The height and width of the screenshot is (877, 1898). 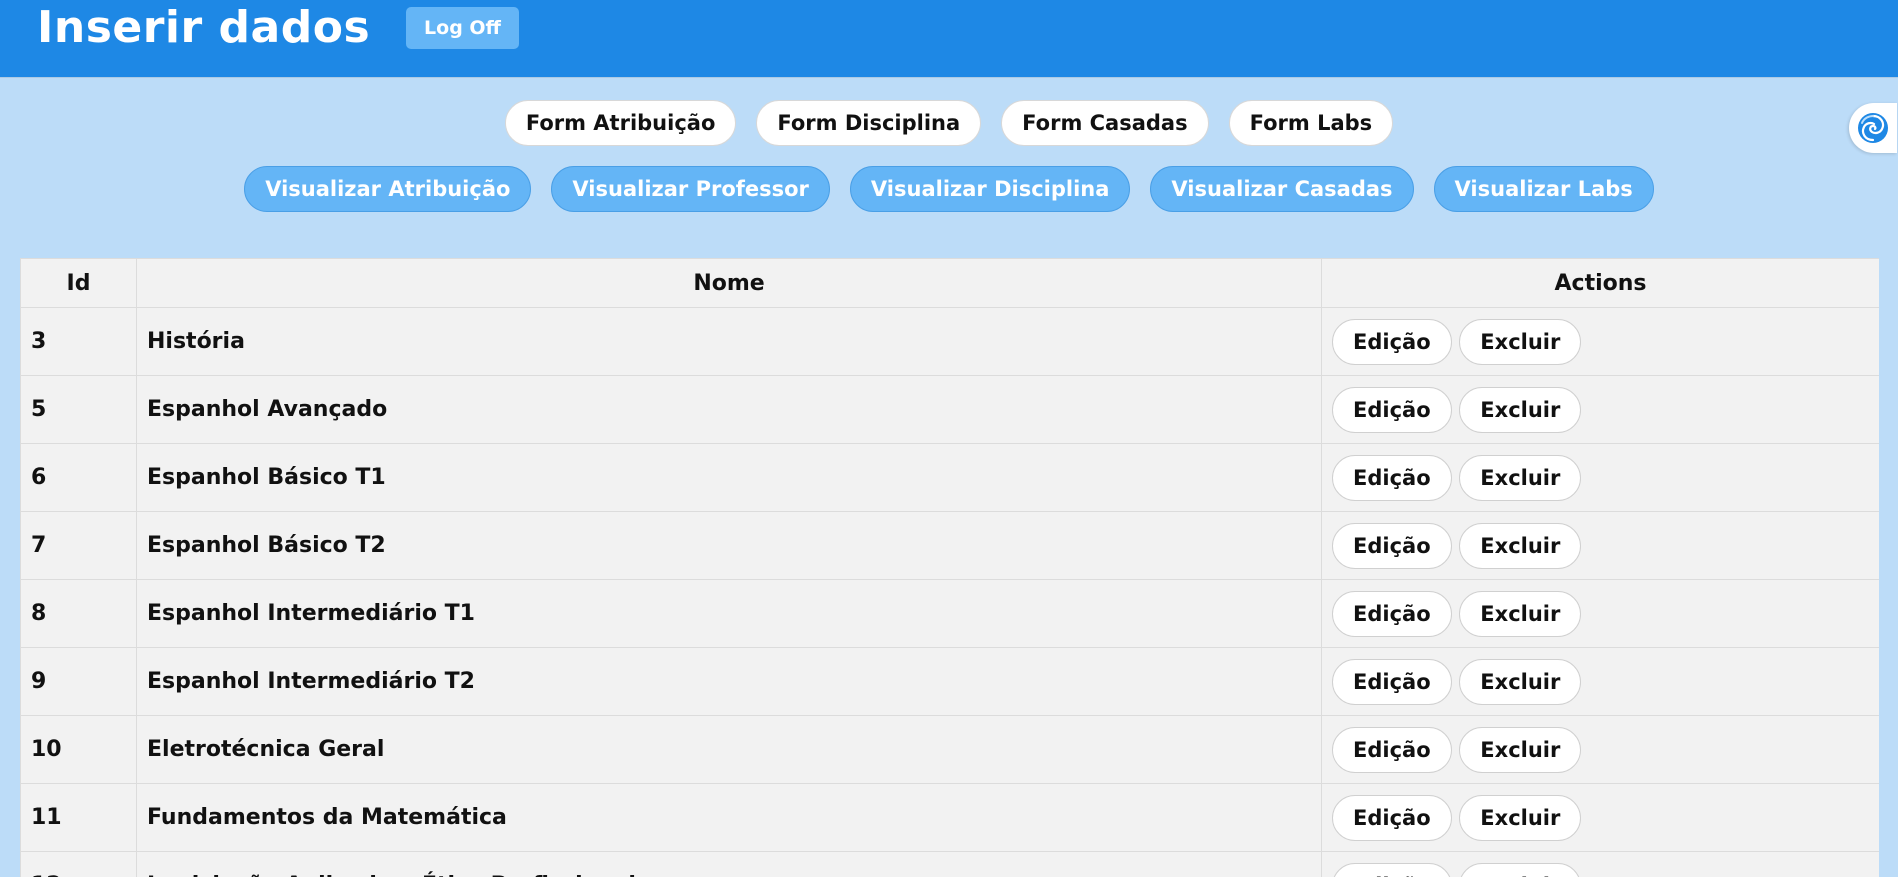 I want to click on row-nome: Espanhol Avançado, so click(x=729, y=409).